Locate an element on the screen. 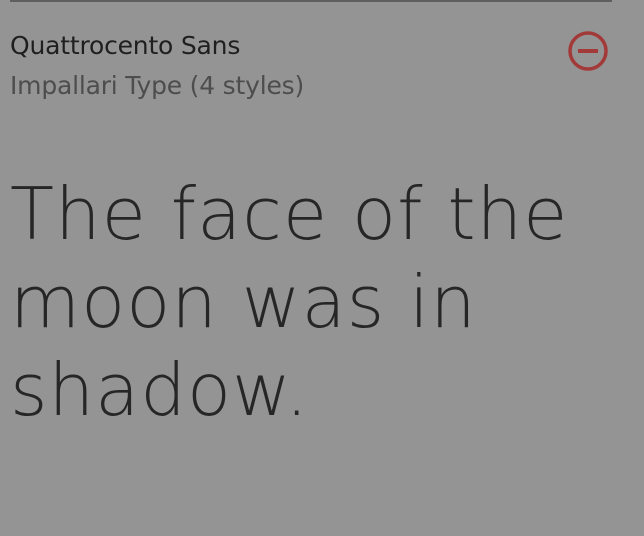  minus-circle-icon is located at coordinates (588, 51).